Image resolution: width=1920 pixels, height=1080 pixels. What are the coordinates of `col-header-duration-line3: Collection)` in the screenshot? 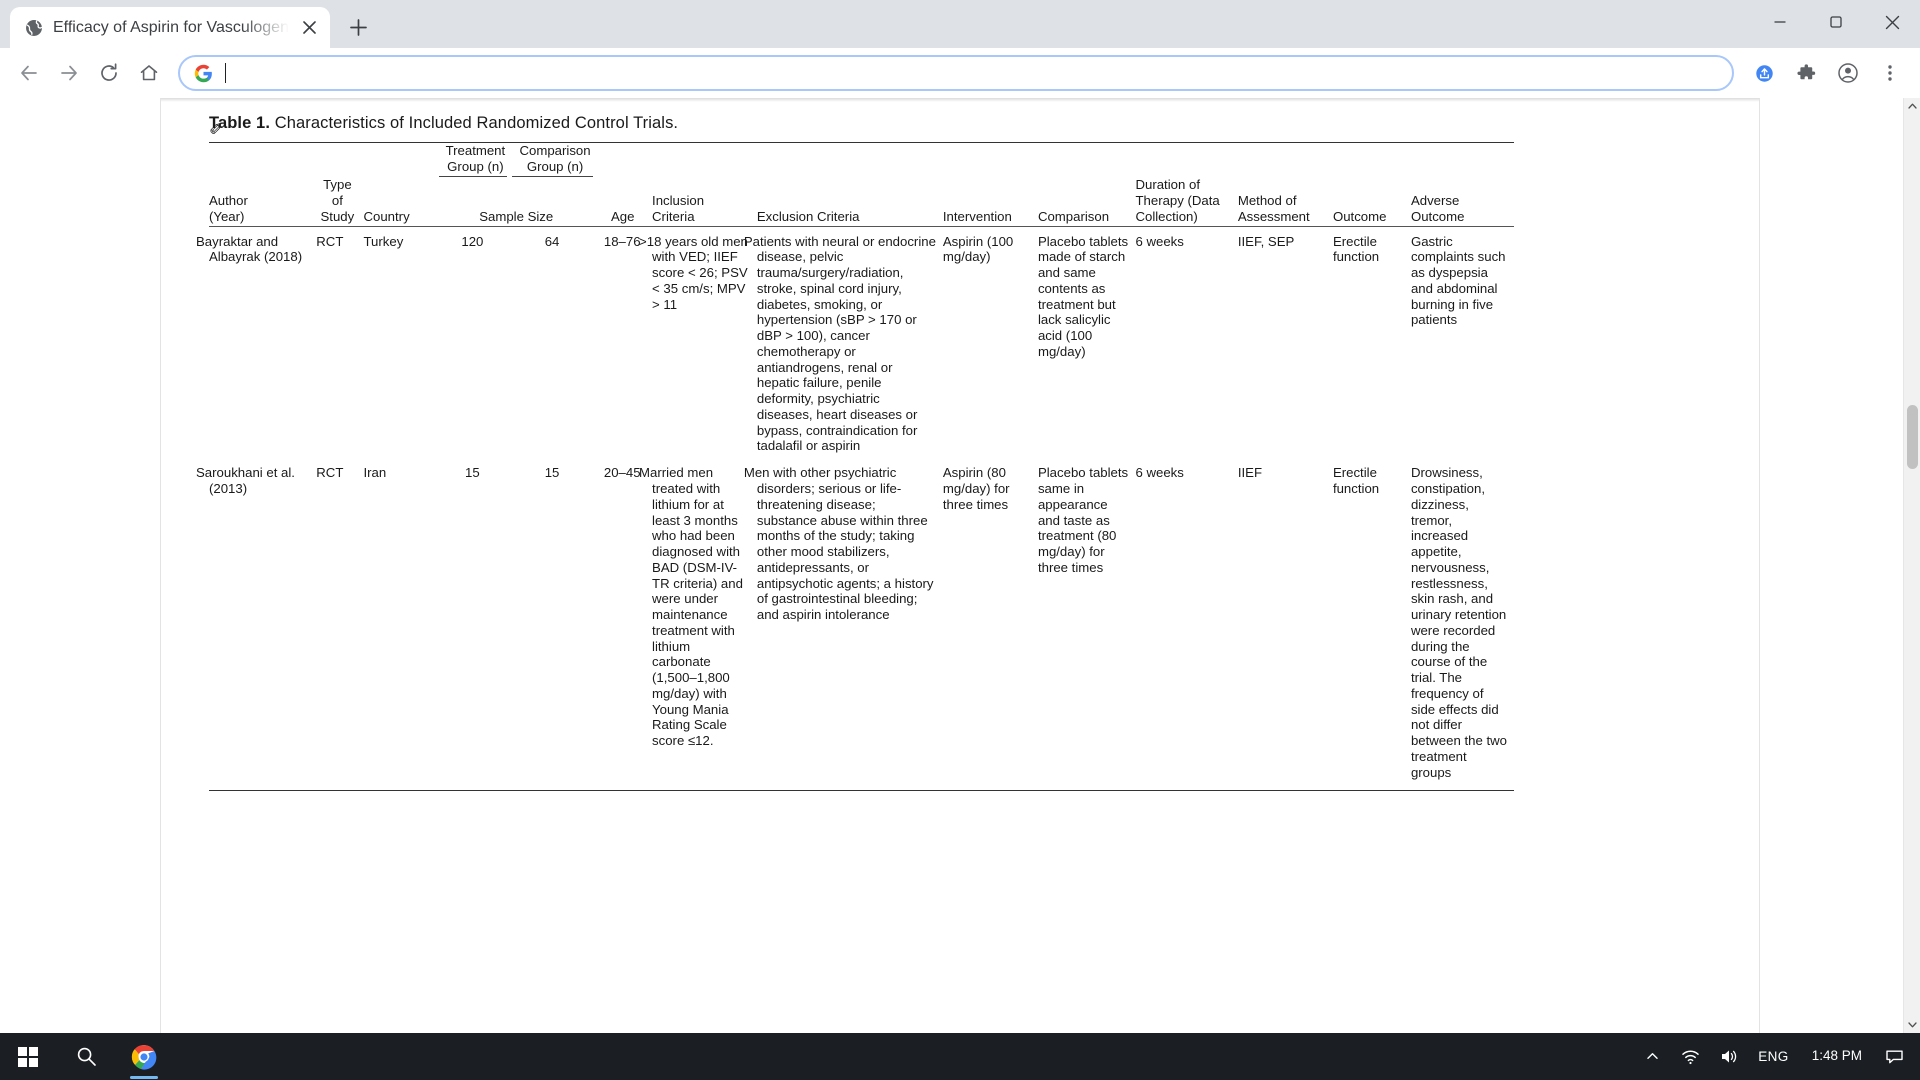 It's located at (1166, 216).